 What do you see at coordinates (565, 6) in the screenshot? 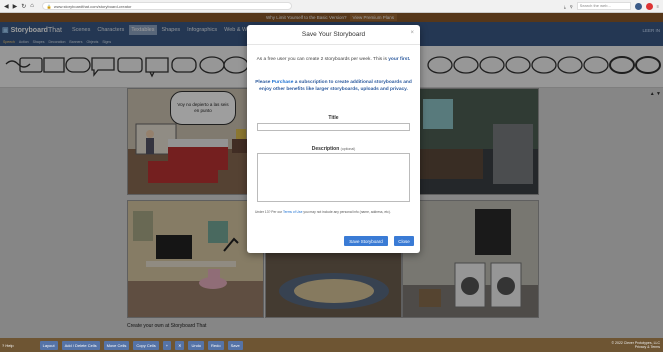
I see `download-icon: ⤓` at bounding box center [565, 6].